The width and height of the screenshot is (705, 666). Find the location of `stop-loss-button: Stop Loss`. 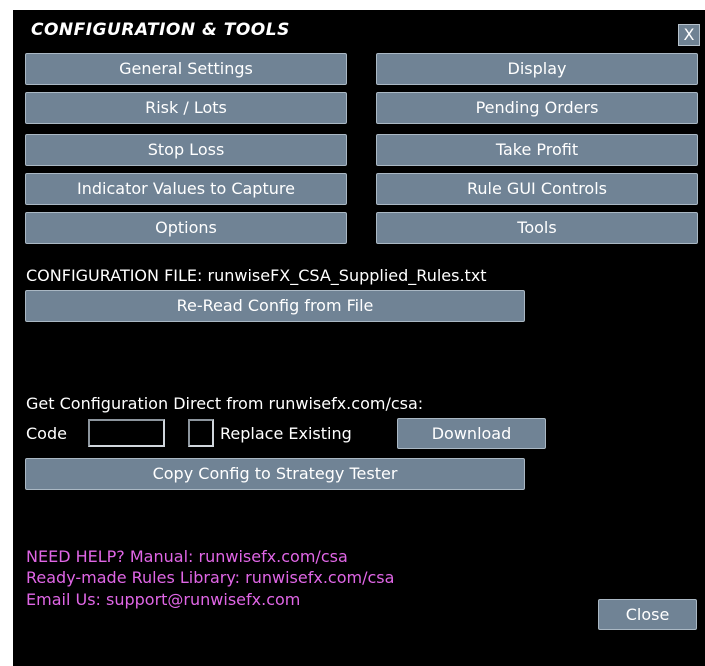

stop-loss-button: Stop Loss is located at coordinates (186, 150).